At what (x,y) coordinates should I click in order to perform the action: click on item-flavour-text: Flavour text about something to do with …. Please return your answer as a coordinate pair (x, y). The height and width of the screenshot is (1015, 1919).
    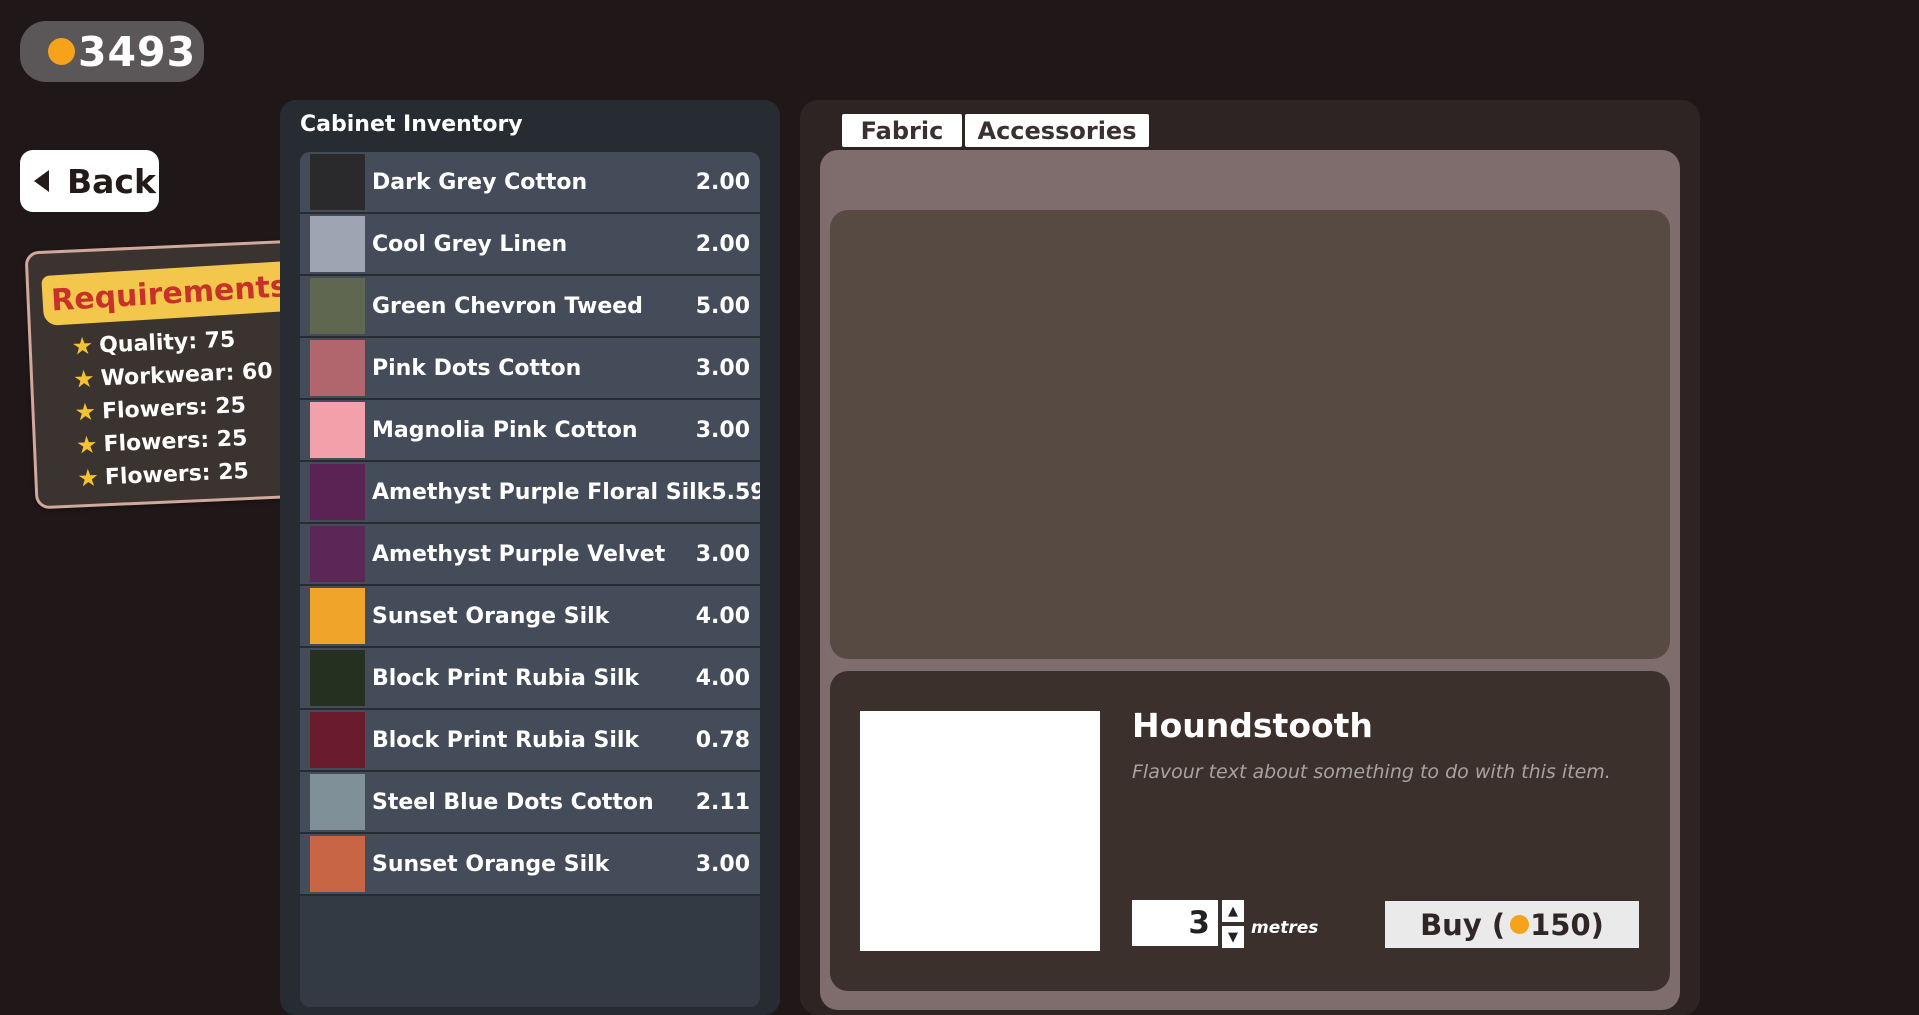
    Looking at the image, I should click on (1371, 772).